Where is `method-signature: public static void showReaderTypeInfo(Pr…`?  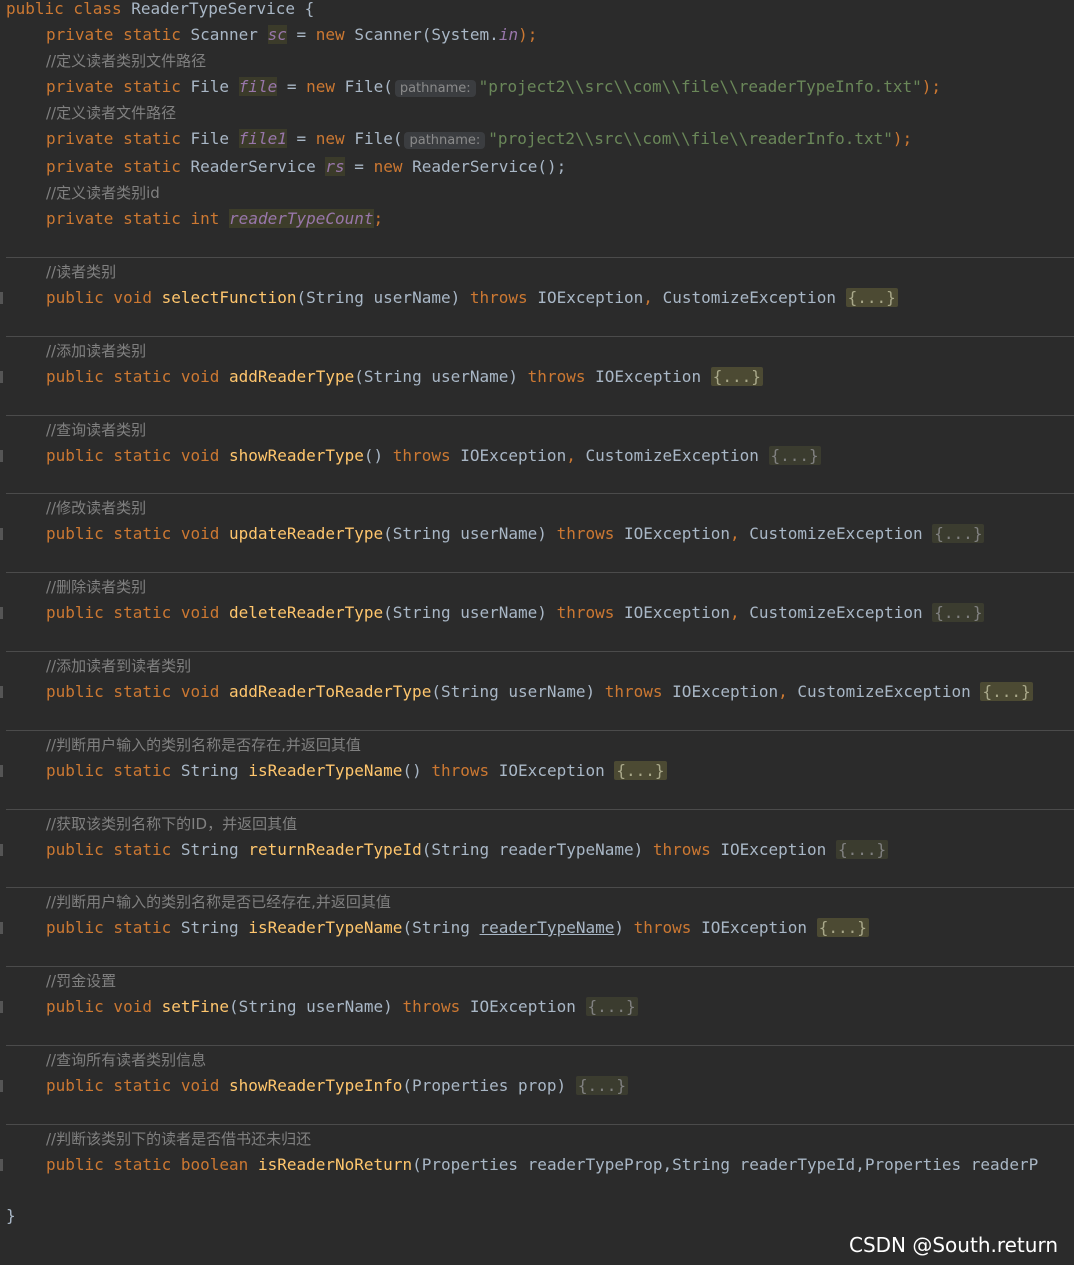
method-signature: public static void showReaderTypeInfo(Pr… is located at coordinates (537, 1086).